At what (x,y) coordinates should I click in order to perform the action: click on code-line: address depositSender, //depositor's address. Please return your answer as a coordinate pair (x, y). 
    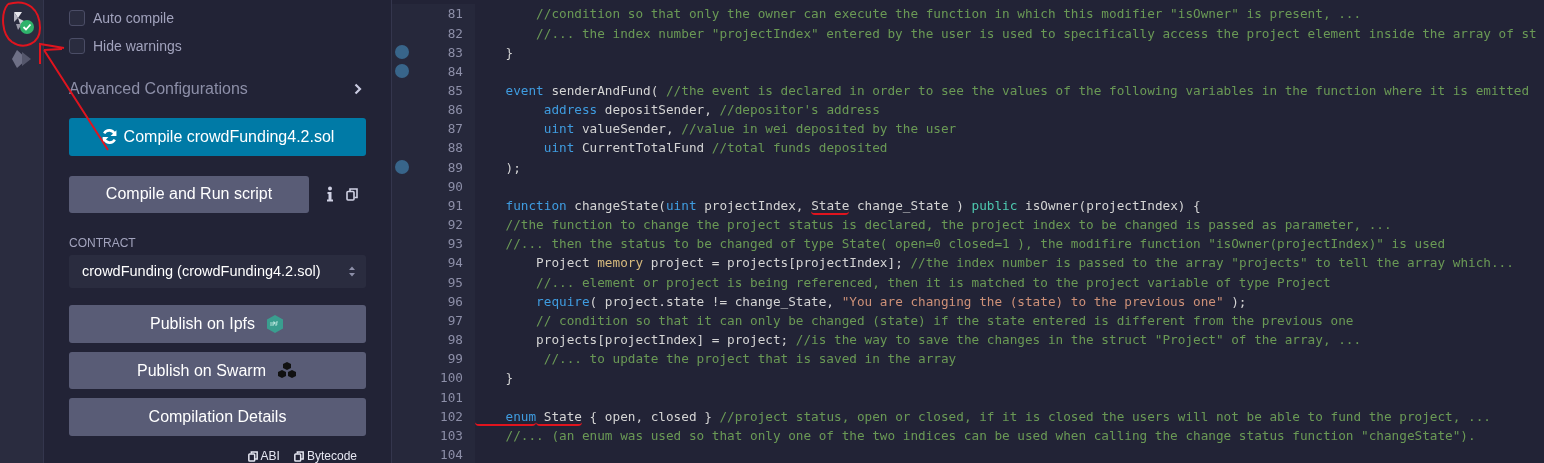
    Looking at the image, I should click on (711, 110).